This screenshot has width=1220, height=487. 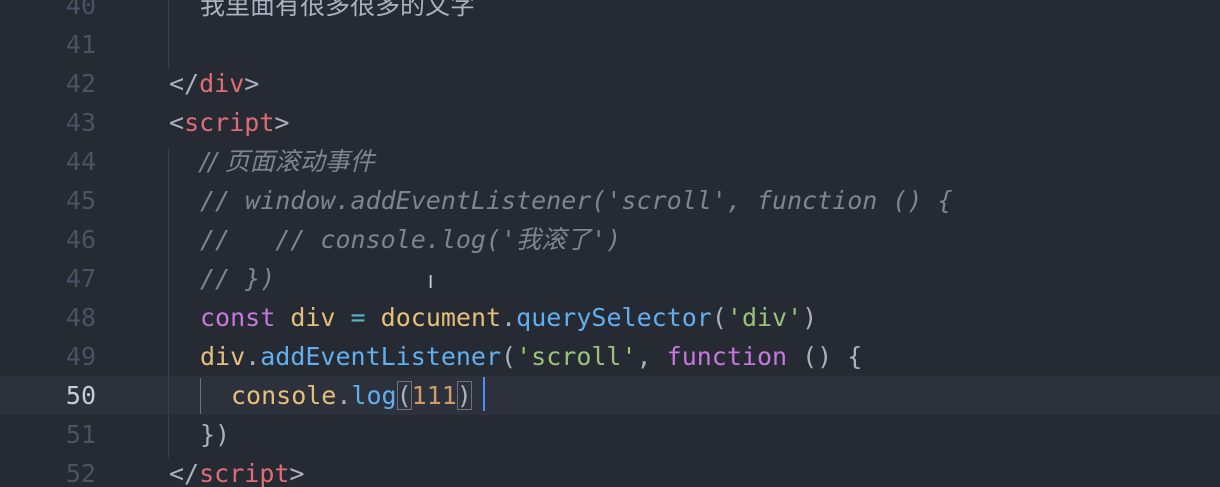 What do you see at coordinates (80, 44) in the screenshot?
I see `line-number: 41` at bounding box center [80, 44].